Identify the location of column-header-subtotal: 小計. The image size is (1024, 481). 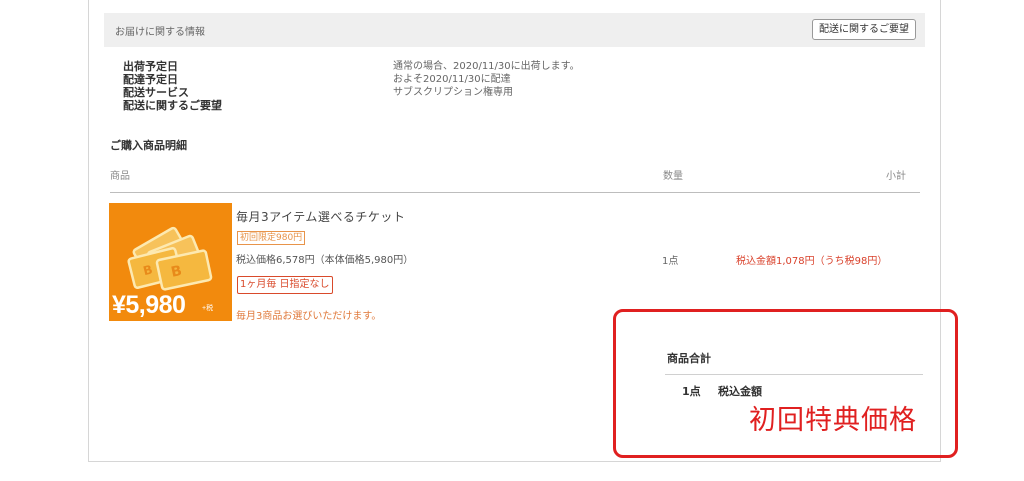
(896, 176).